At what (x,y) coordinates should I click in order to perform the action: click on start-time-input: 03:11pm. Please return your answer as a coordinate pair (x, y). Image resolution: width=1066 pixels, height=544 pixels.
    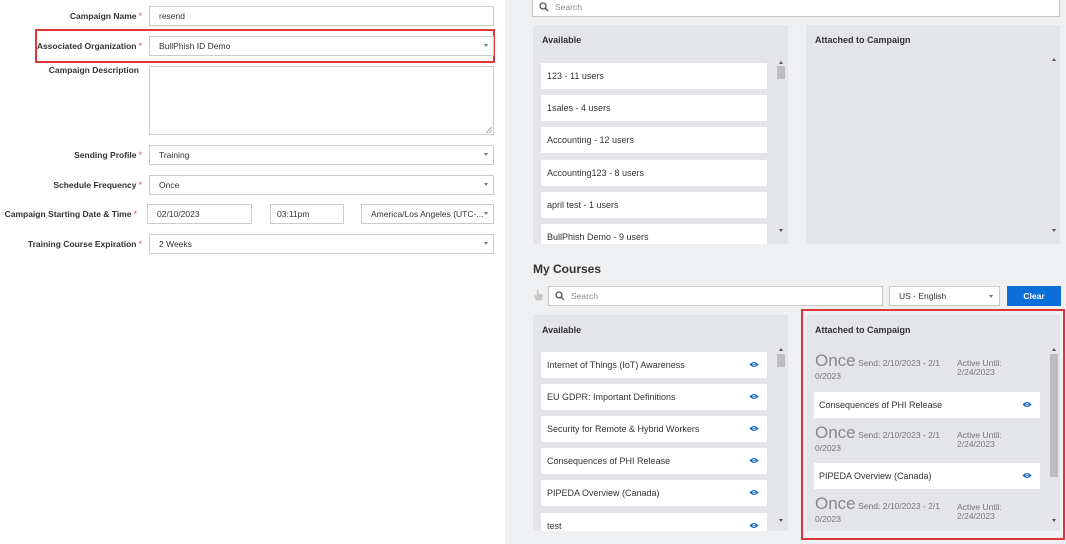
    Looking at the image, I should click on (307, 214).